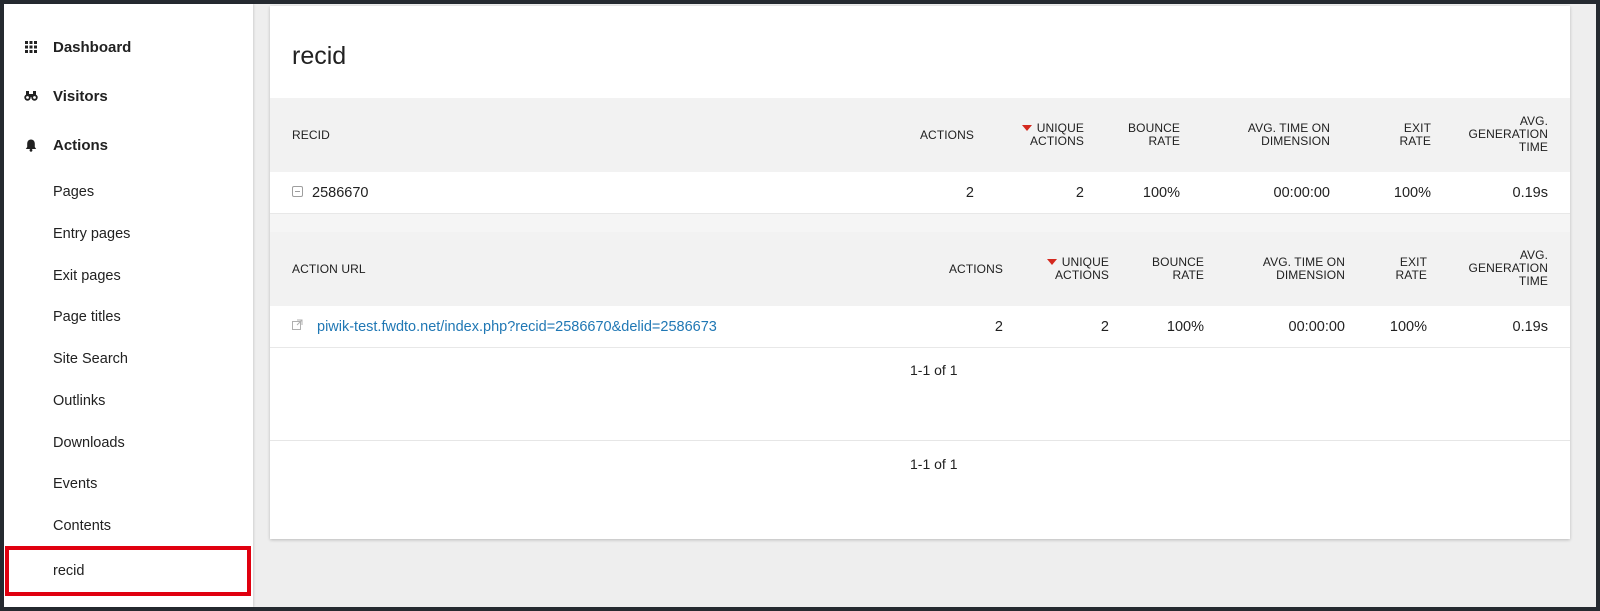 Image resolution: width=1600 pixels, height=611 pixels. Describe the element at coordinates (90, 359) in the screenshot. I see `menu-item-label: Site Search` at that location.